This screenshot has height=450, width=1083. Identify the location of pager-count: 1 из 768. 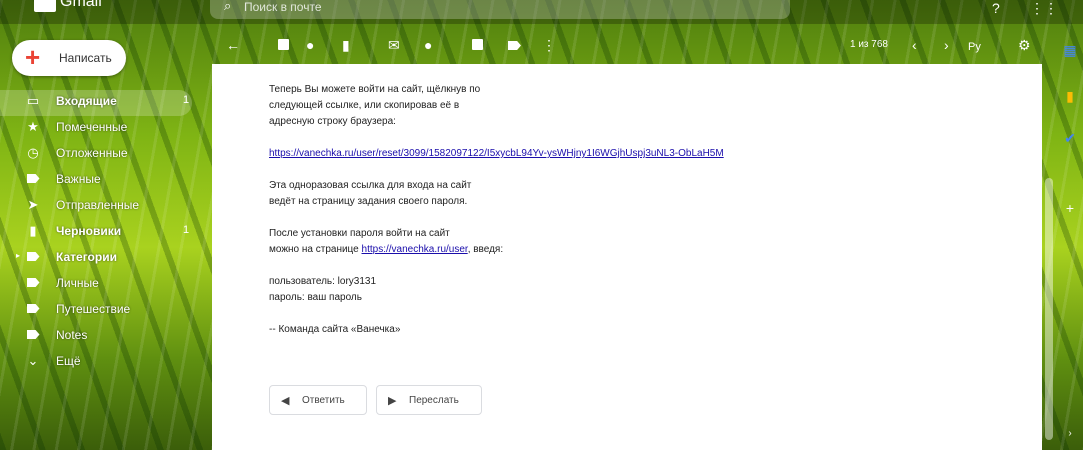
(869, 44).